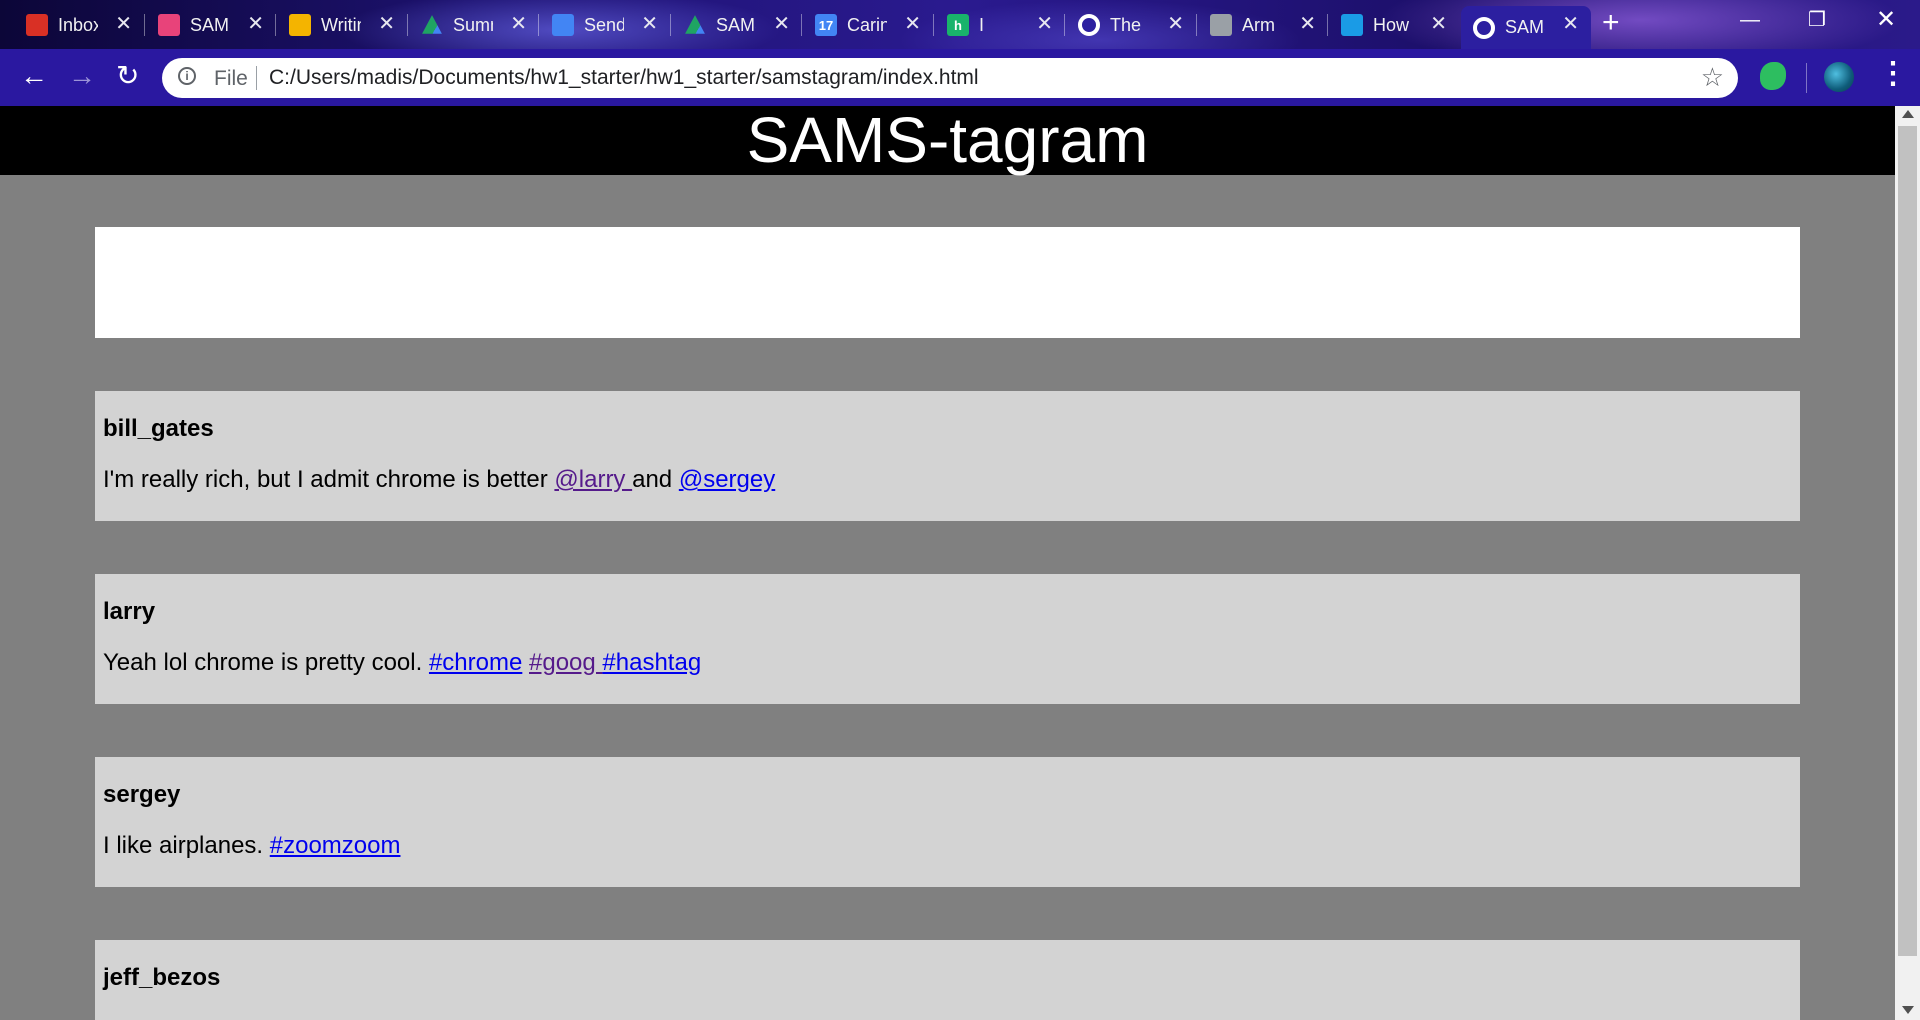 The width and height of the screenshot is (1920, 1020). Describe the element at coordinates (1773, 76) in the screenshot. I see `evernote-icon` at that location.